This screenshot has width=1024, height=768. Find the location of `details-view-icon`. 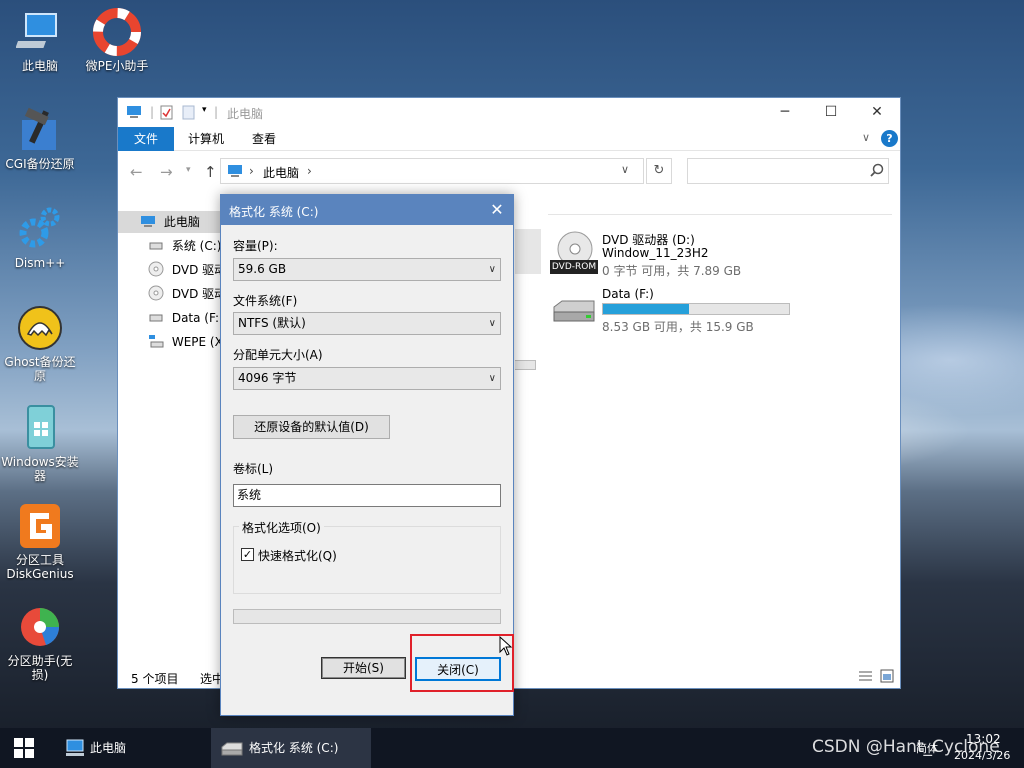

details-view-icon is located at coordinates (865, 677).